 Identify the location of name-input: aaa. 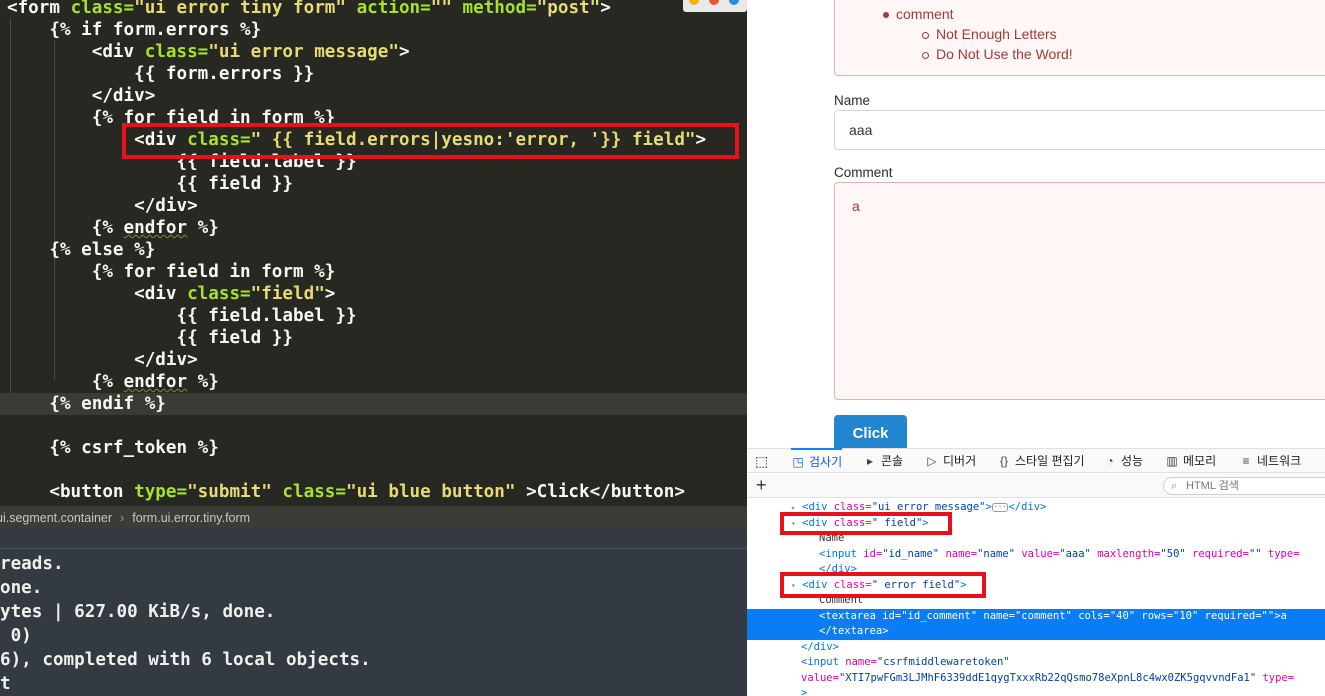
(1079, 130).